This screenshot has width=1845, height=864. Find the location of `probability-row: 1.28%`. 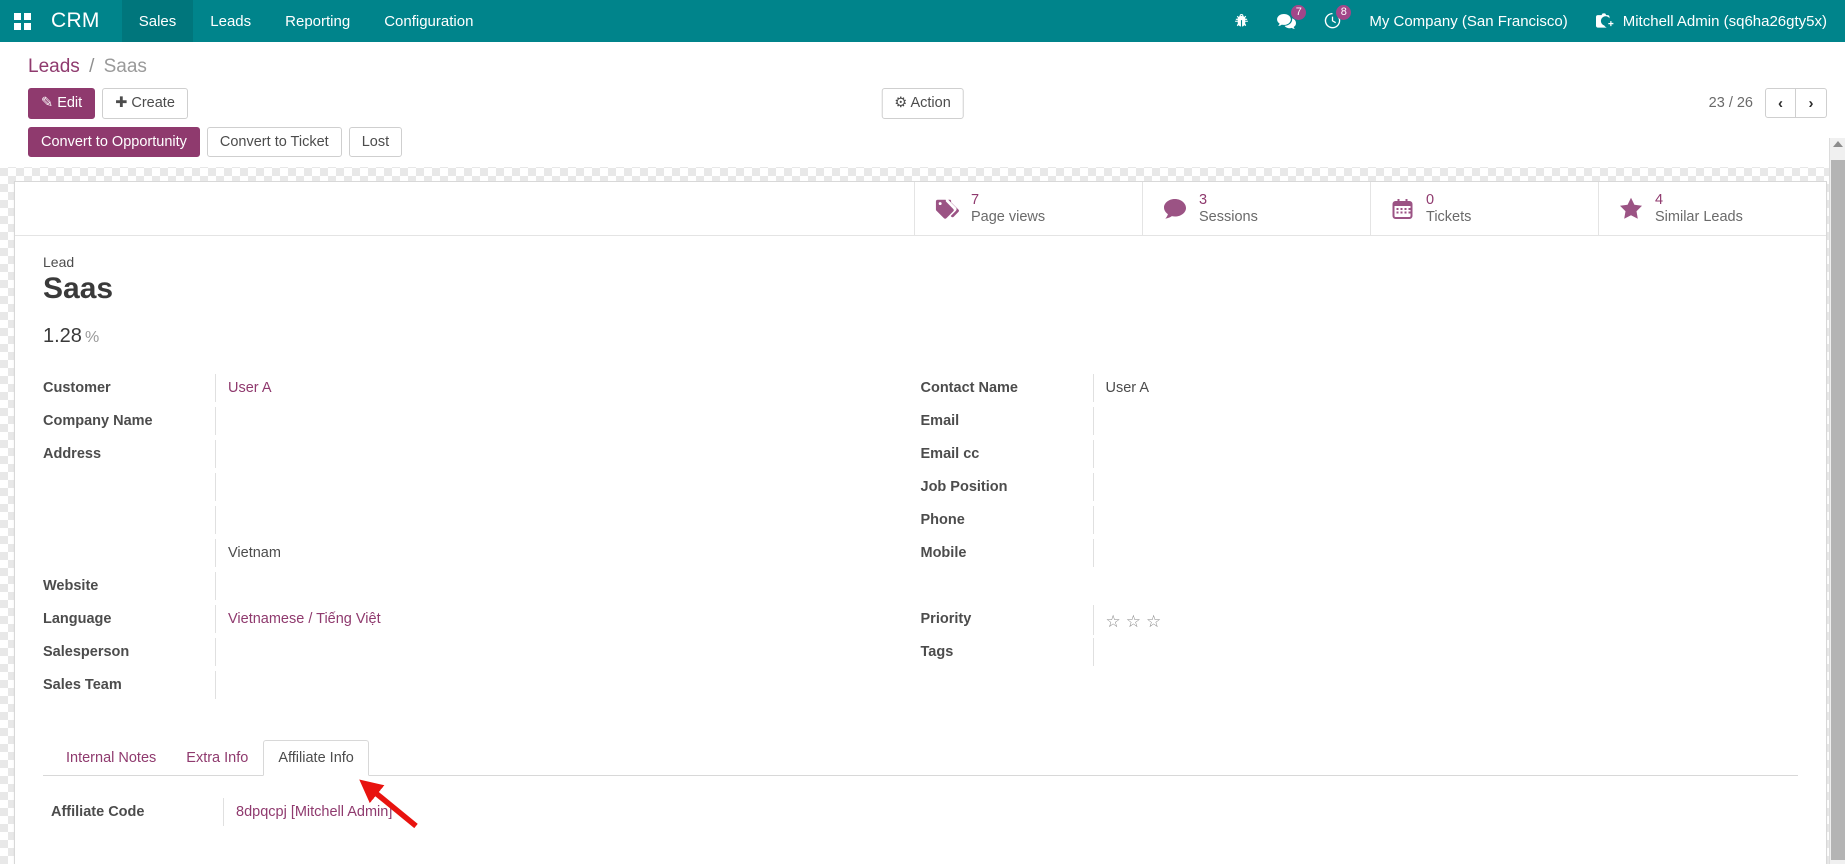

probability-row: 1.28% is located at coordinates (920, 336).